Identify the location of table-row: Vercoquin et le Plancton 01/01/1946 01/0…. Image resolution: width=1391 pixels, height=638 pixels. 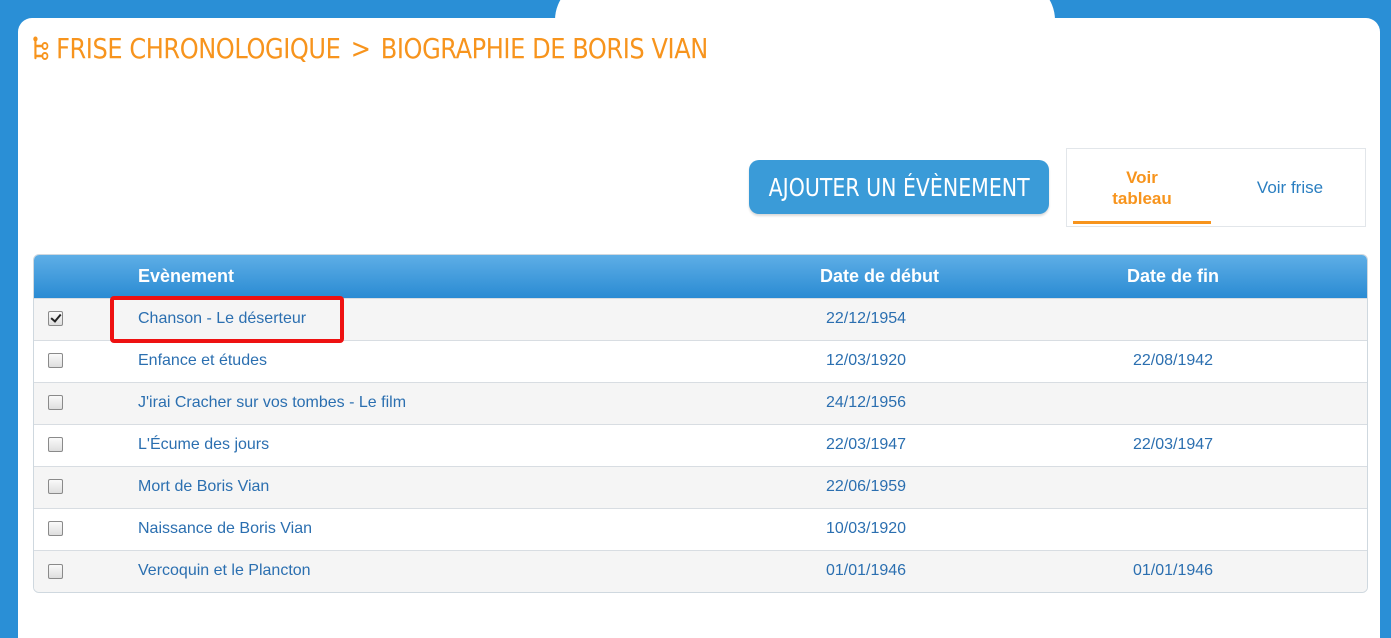
(700, 571).